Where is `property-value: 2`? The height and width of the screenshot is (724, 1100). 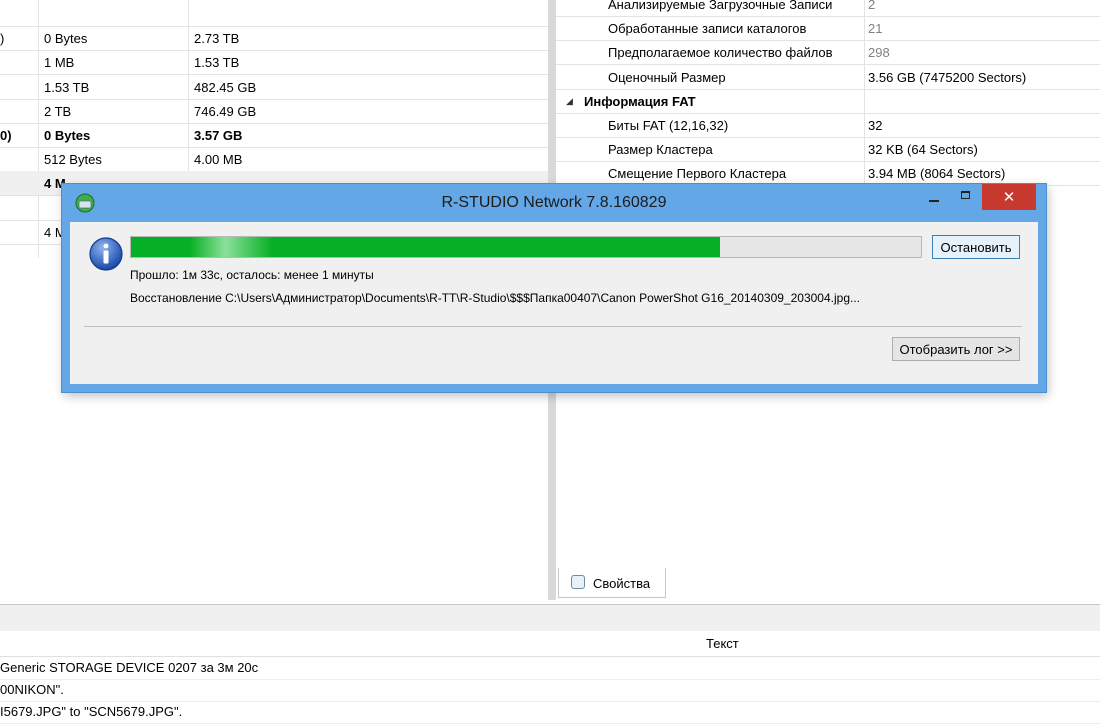
property-value: 2 is located at coordinates (872, 6).